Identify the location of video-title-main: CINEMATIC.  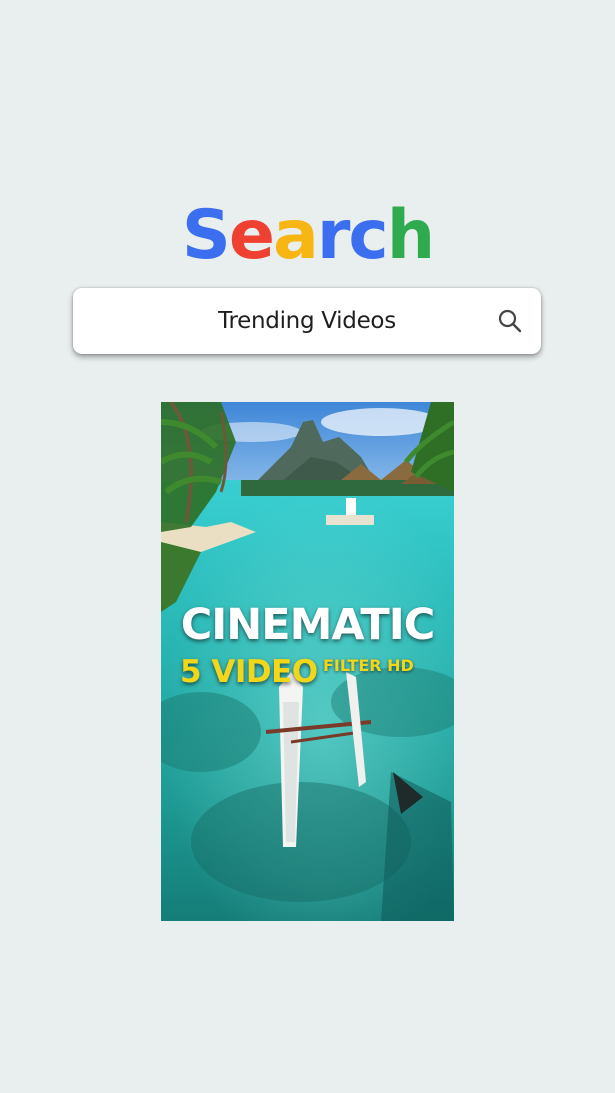
(308, 625).